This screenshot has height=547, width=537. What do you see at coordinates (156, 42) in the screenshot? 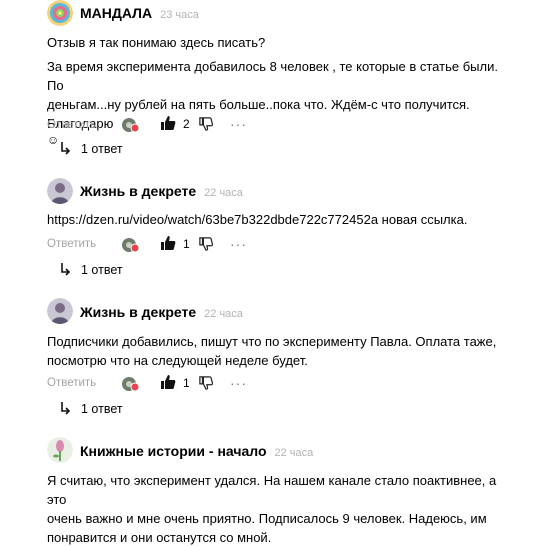
I see `comment-line: Отзыв я так понимаю здесь писать?` at bounding box center [156, 42].